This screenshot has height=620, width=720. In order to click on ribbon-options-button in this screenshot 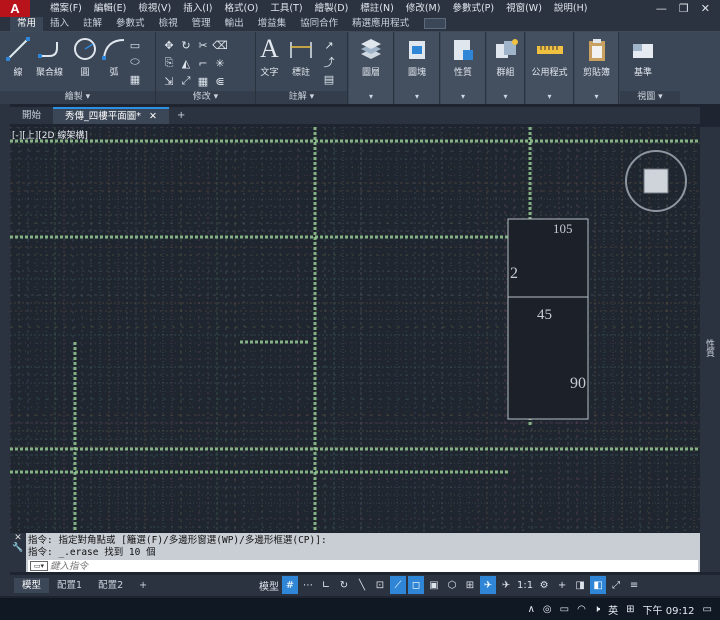, I will do `click(435, 23)`.